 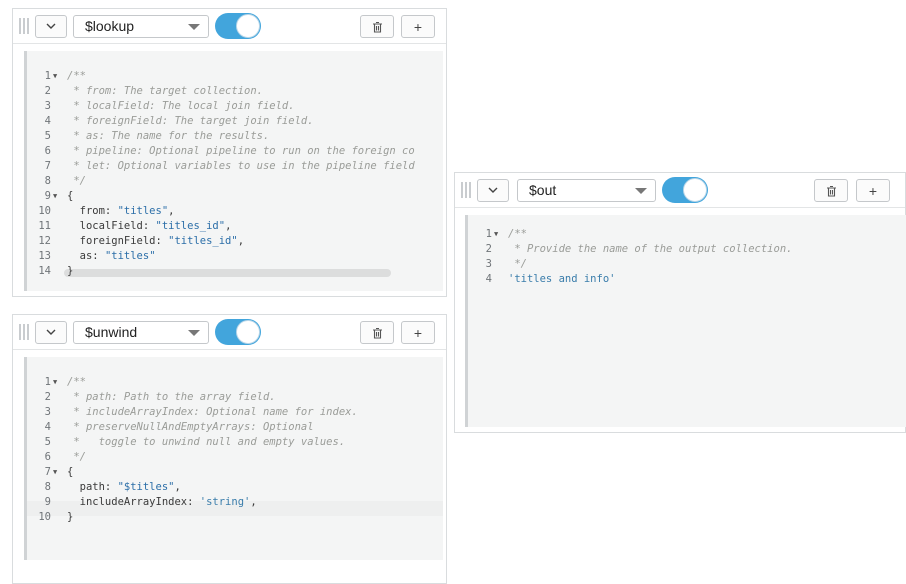 What do you see at coordinates (235, 487) in the screenshot?
I see `code-line: 8 path: "$titles",` at bounding box center [235, 487].